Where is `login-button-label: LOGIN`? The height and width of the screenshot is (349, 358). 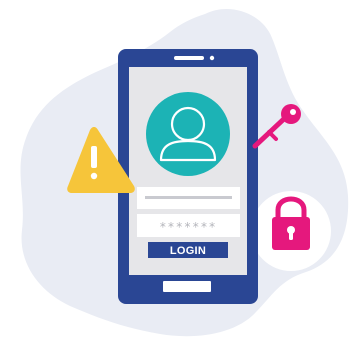
login-button-label: LOGIN is located at coordinates (188, 251).